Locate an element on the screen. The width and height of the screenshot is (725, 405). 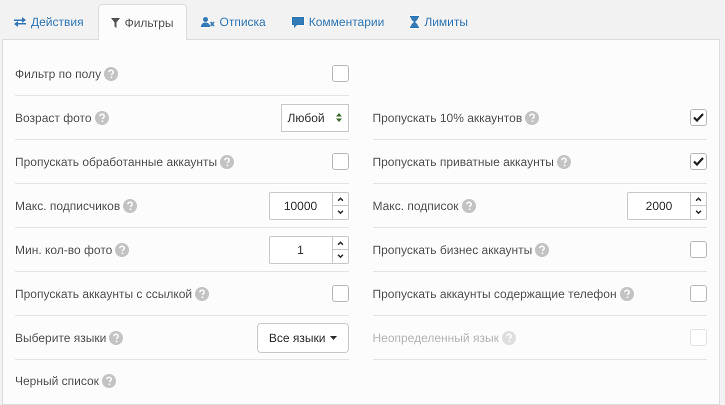
tab: Фильтры is located at coordinates (142, 22).